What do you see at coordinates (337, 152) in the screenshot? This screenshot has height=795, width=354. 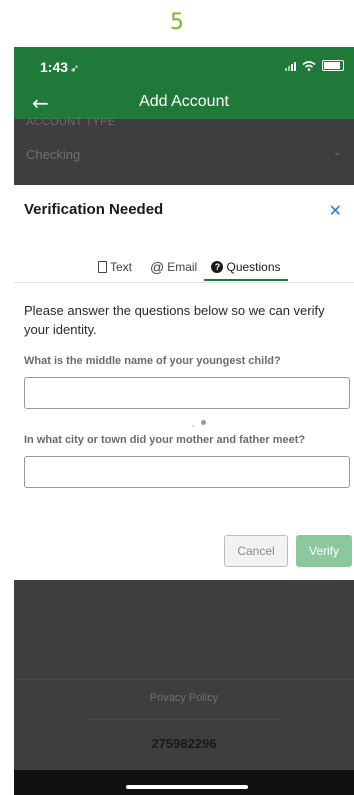 I see `chevron-down-icon: ⌄` at bounding box center [337, 152].